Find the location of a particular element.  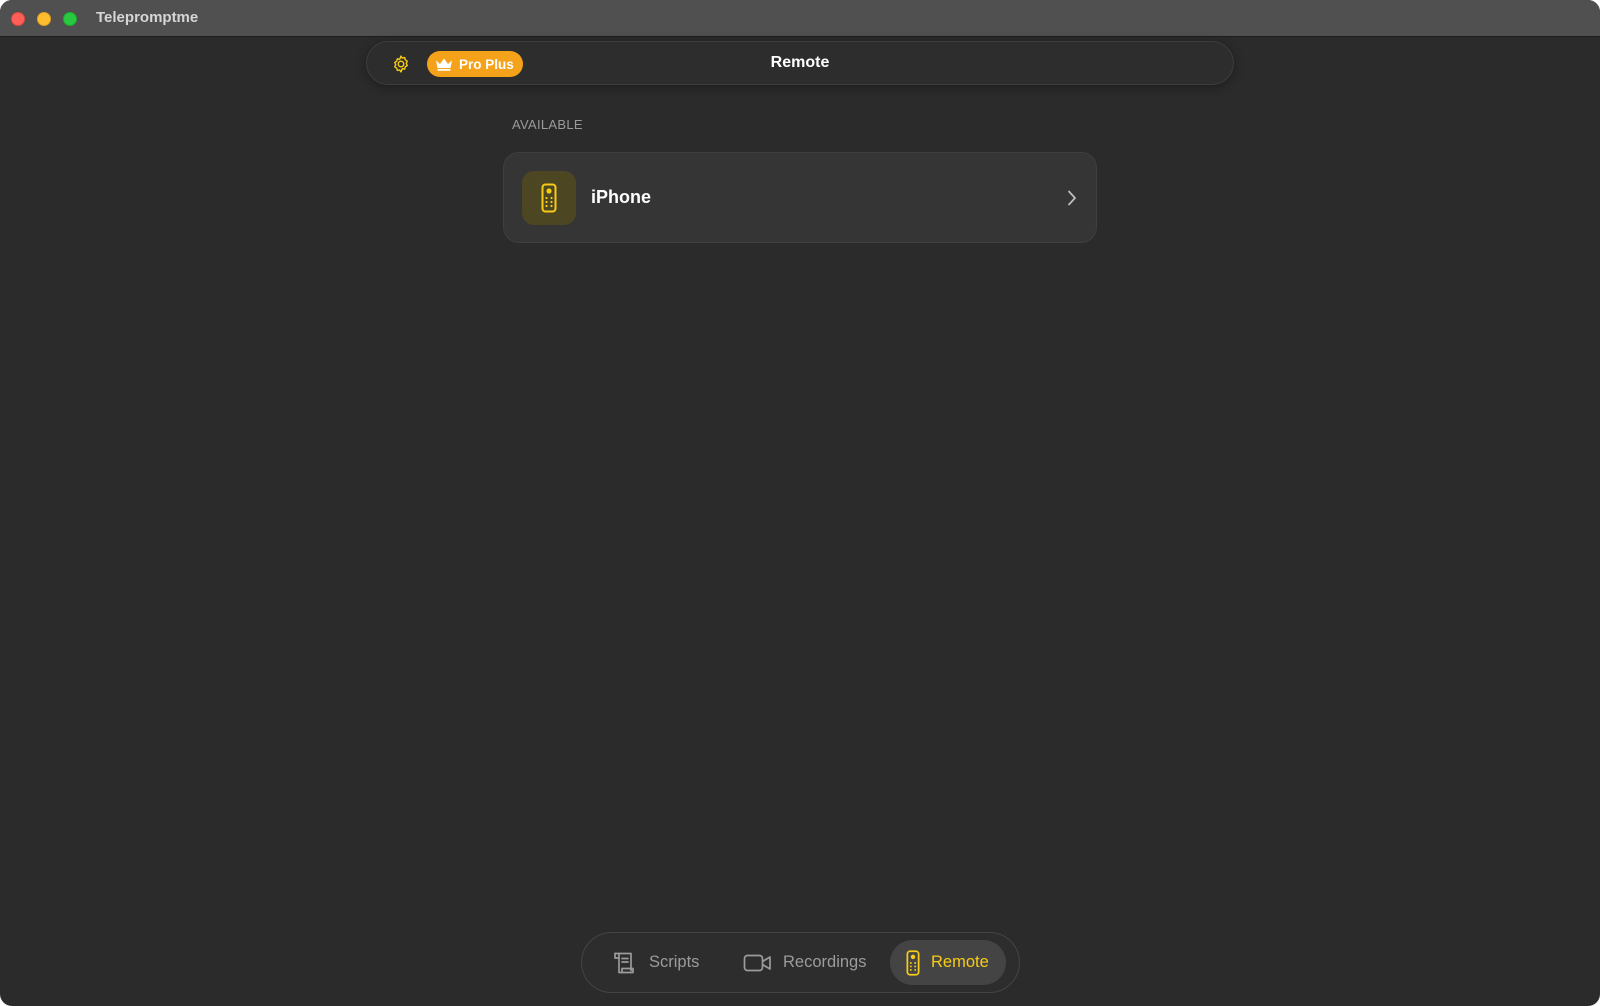

chevron-right-icon is located at coordinates (1072, 198).